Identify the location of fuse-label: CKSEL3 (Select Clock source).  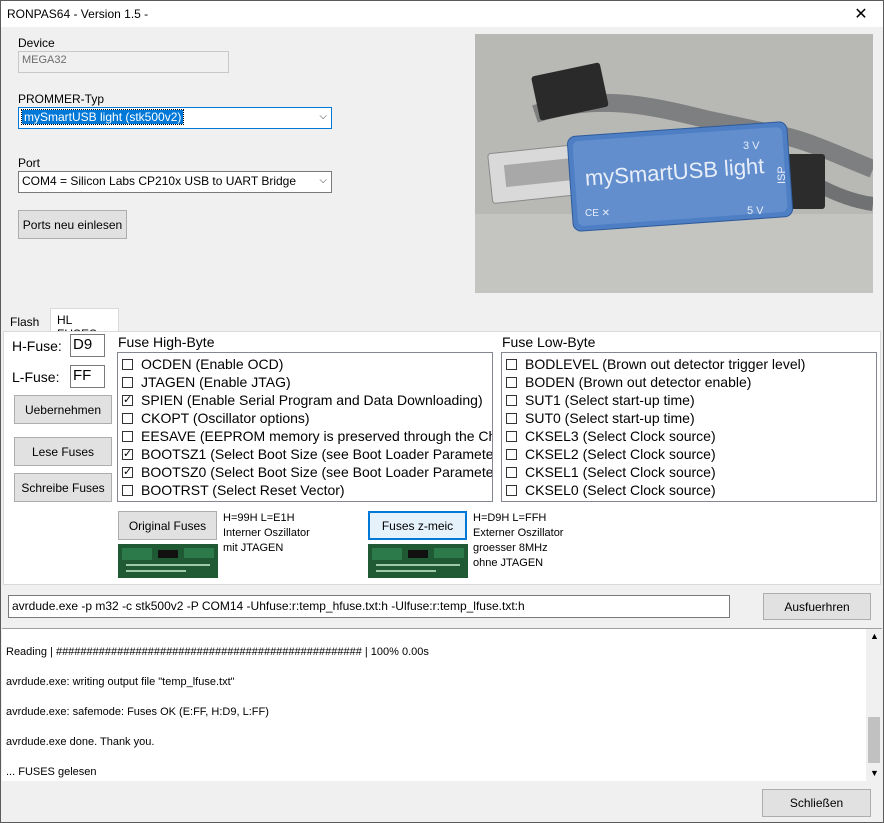
(620, 436).